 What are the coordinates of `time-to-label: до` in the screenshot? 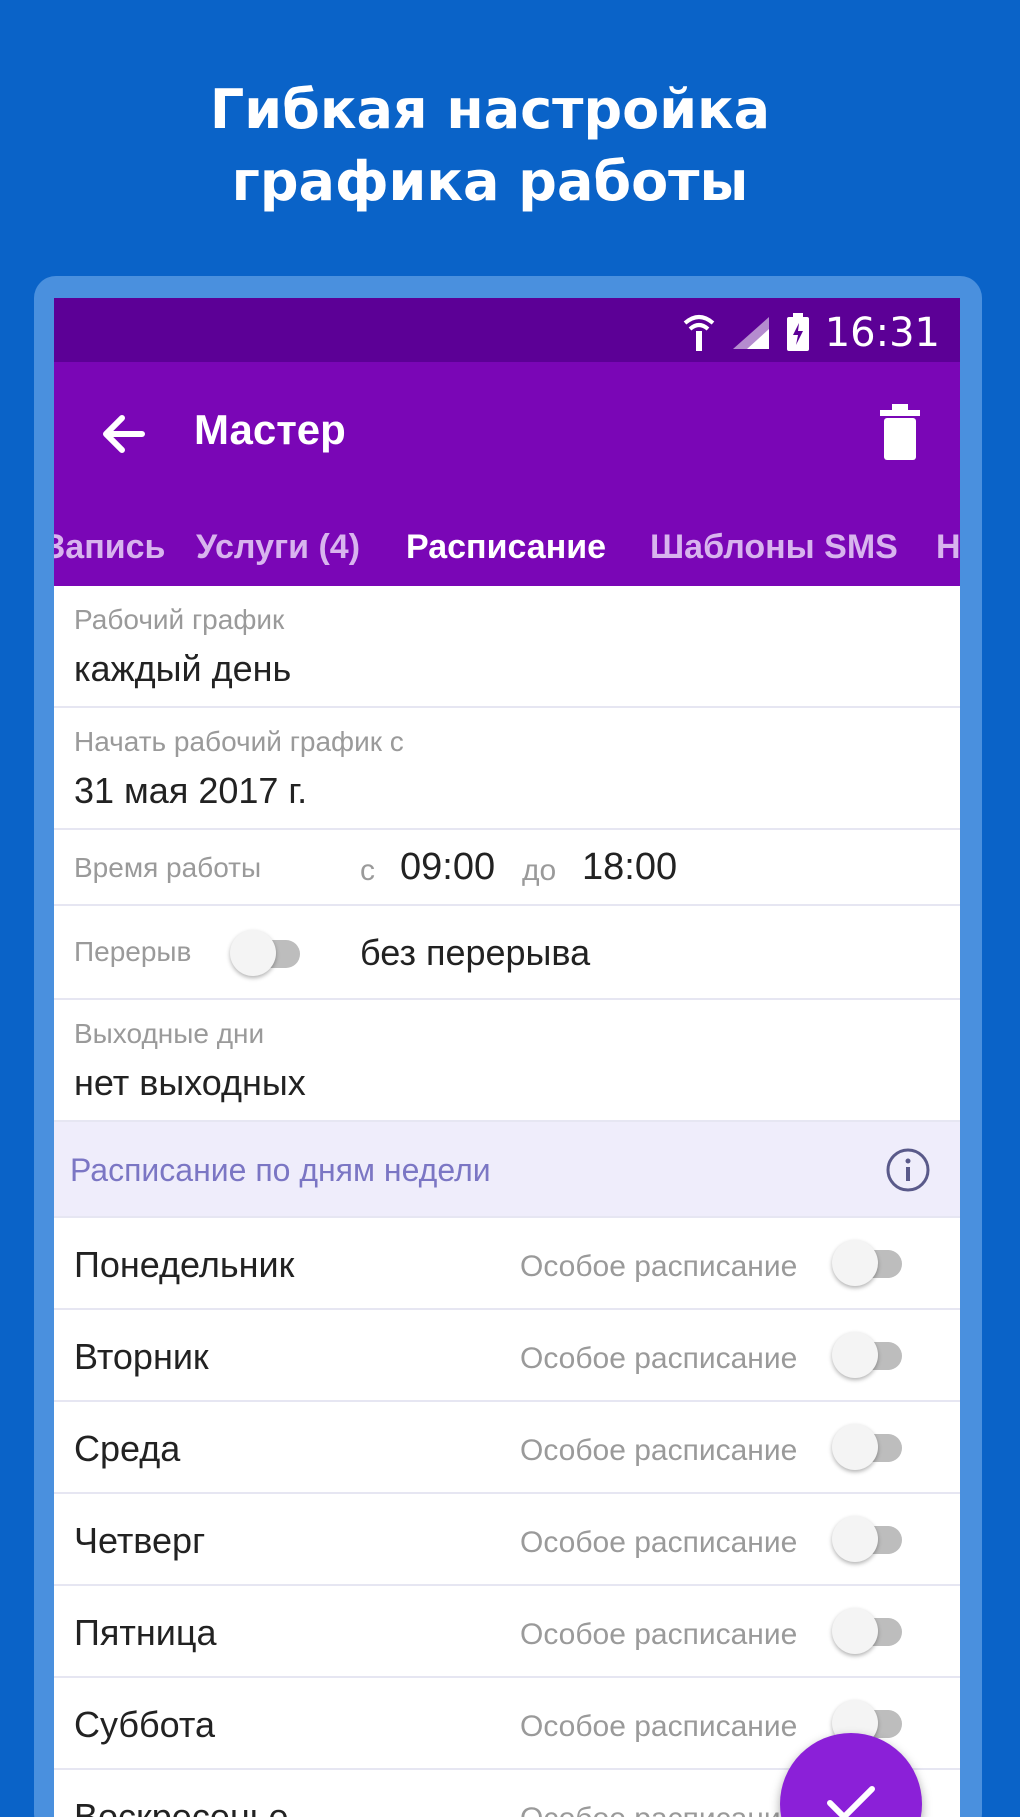 It's located at (539, 870).